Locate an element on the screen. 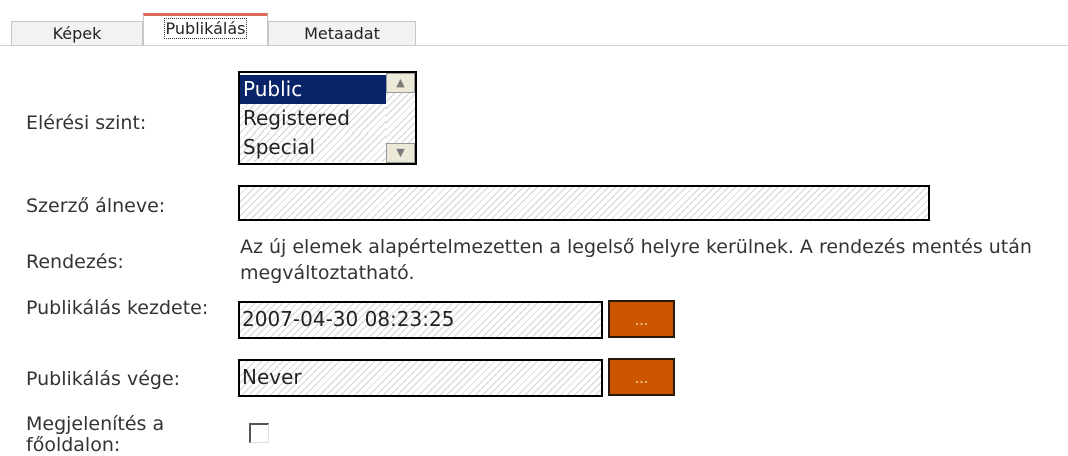 This screenshot has height=456, width=1068. tab-publikalas-label: Publikálás is located at coordinates (205, 28).